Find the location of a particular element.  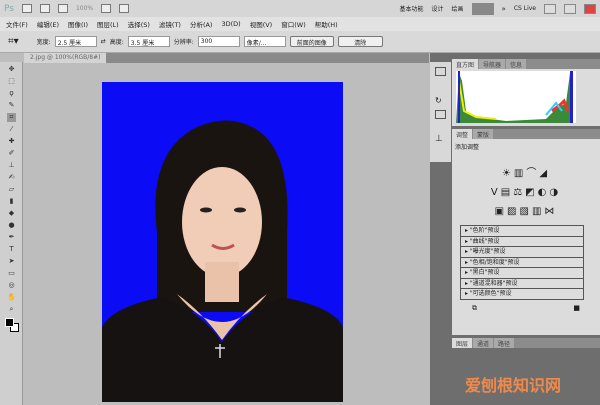

panel-icon-strip: ↻ ⊥ is located at coordinates (440, 112).